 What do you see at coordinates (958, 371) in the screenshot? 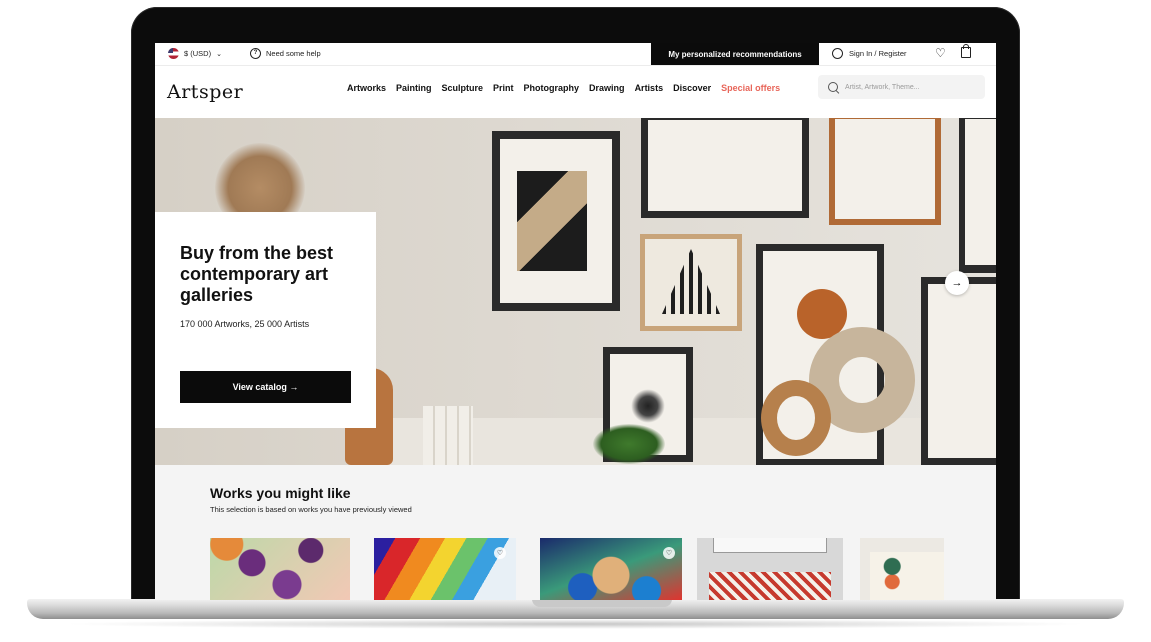
I see `art-frame-right` at bounding box center [958, 371].